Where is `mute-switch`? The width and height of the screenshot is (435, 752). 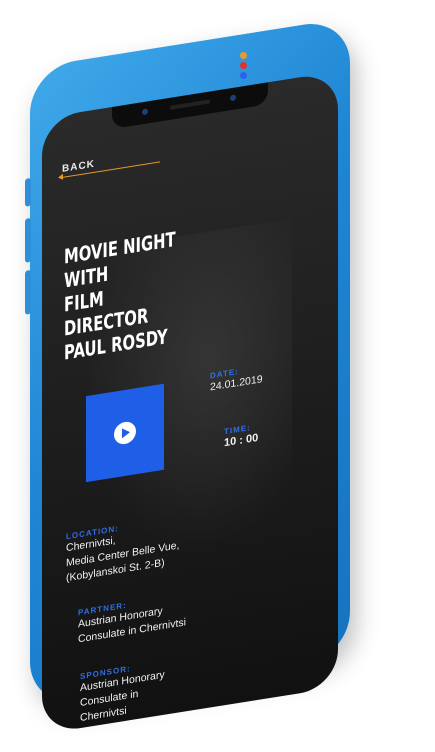 mute-switch is located at coordinates (28, 192).